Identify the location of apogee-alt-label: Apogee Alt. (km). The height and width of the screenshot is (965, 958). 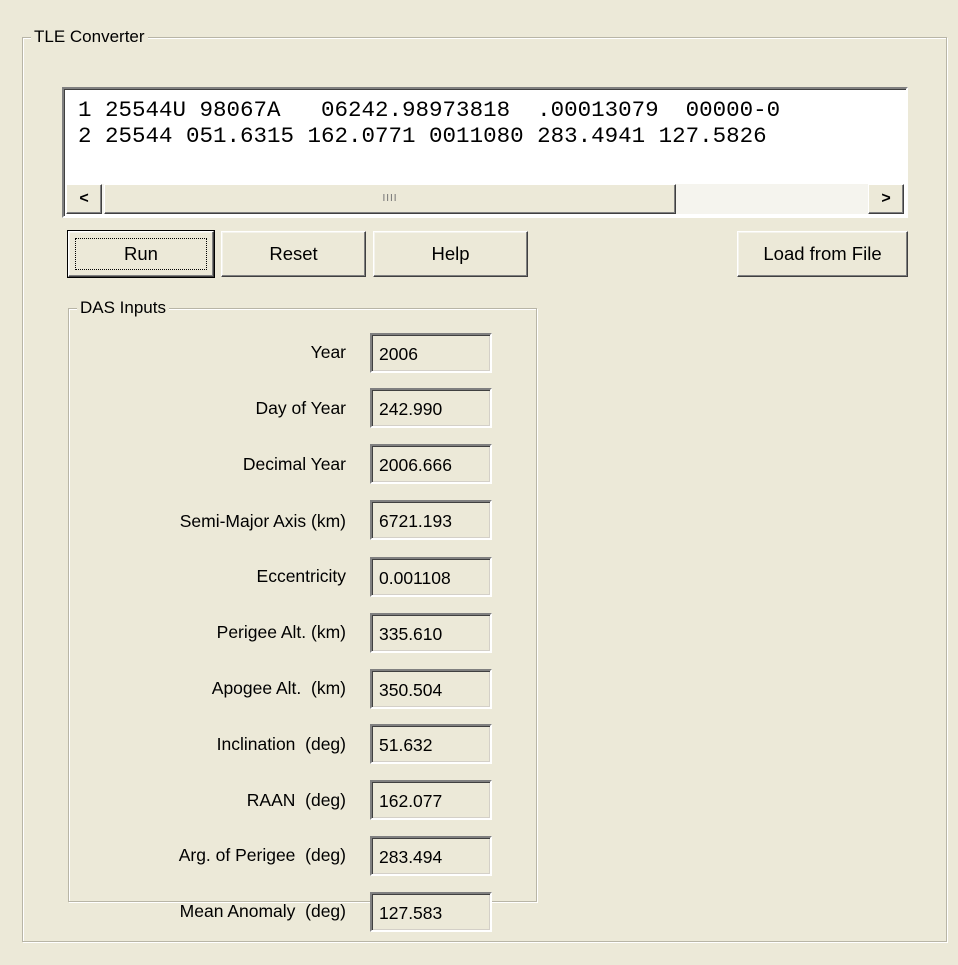
(278, 688).